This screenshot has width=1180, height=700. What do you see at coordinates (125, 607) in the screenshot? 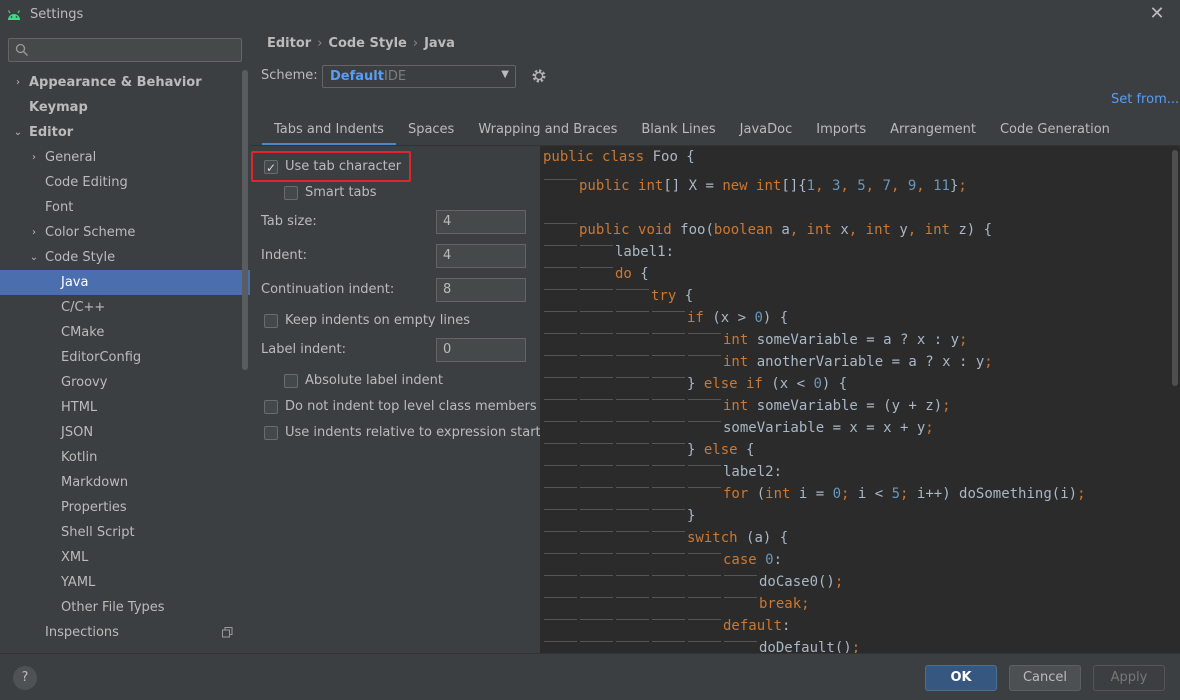
I see `sidebar-item: Other File Types` at bounding box center [125, 607].